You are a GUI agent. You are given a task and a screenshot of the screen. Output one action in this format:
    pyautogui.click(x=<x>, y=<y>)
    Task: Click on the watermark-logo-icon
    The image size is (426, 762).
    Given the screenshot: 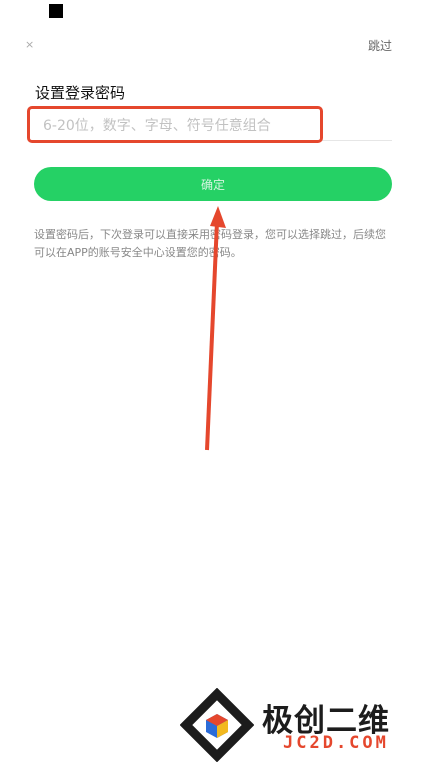 What is the action you would take?
    pyautogui.click(x=217, y=725)
    